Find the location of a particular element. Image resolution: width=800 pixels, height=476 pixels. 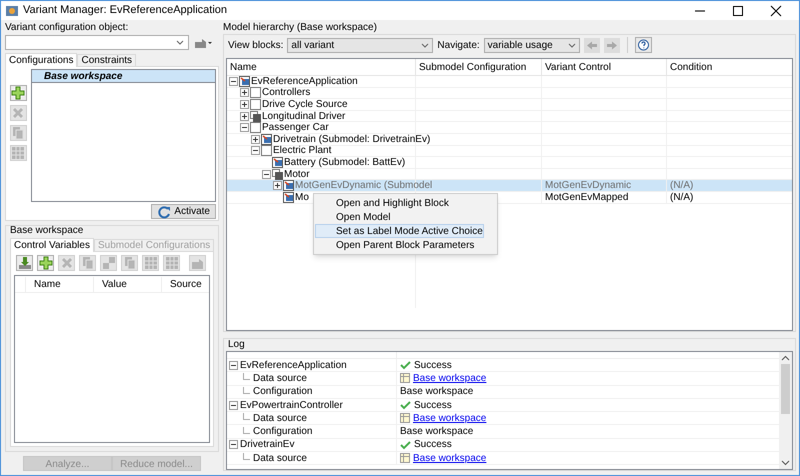

copy-icon is located at coordinates (18, 133).